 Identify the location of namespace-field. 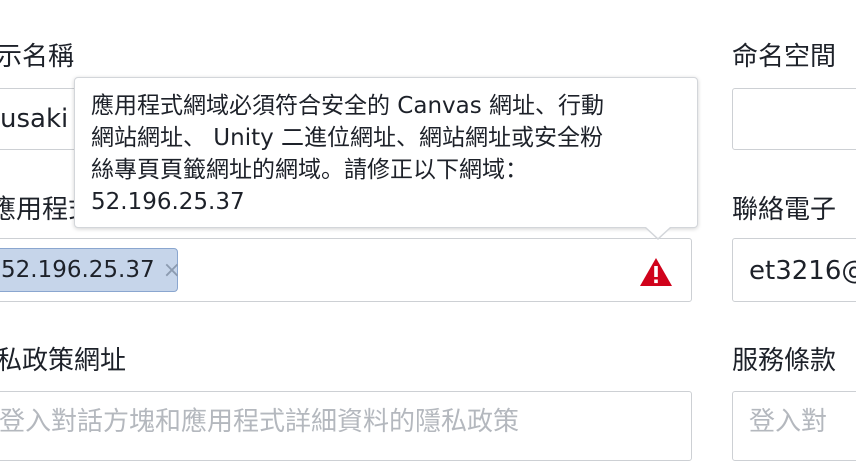
(794, 119).